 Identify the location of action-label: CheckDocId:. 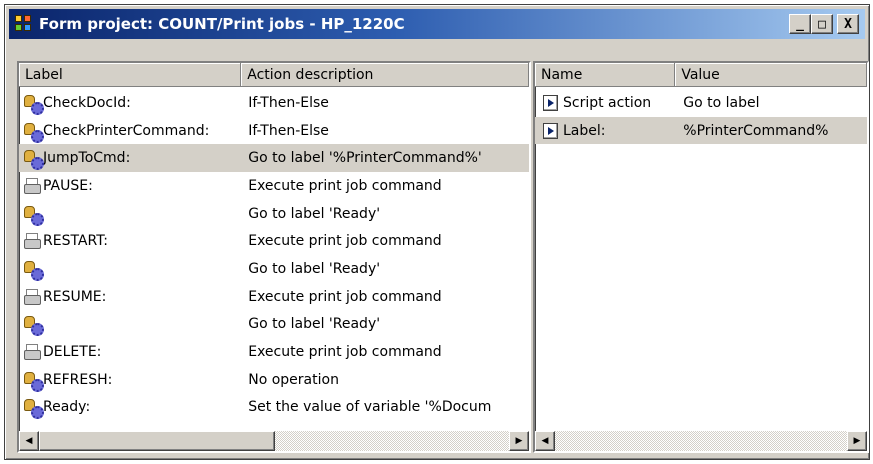
(87, 102).